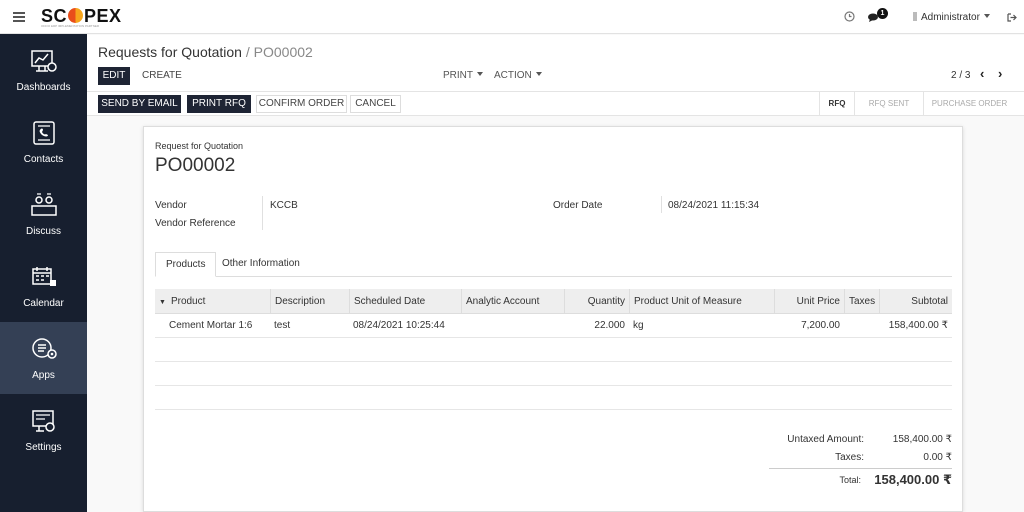  What do you see at coordinates (1000, 73) in the screenshot?
I see `pager-next-icon: ›` at bounding box center [1000, 73].